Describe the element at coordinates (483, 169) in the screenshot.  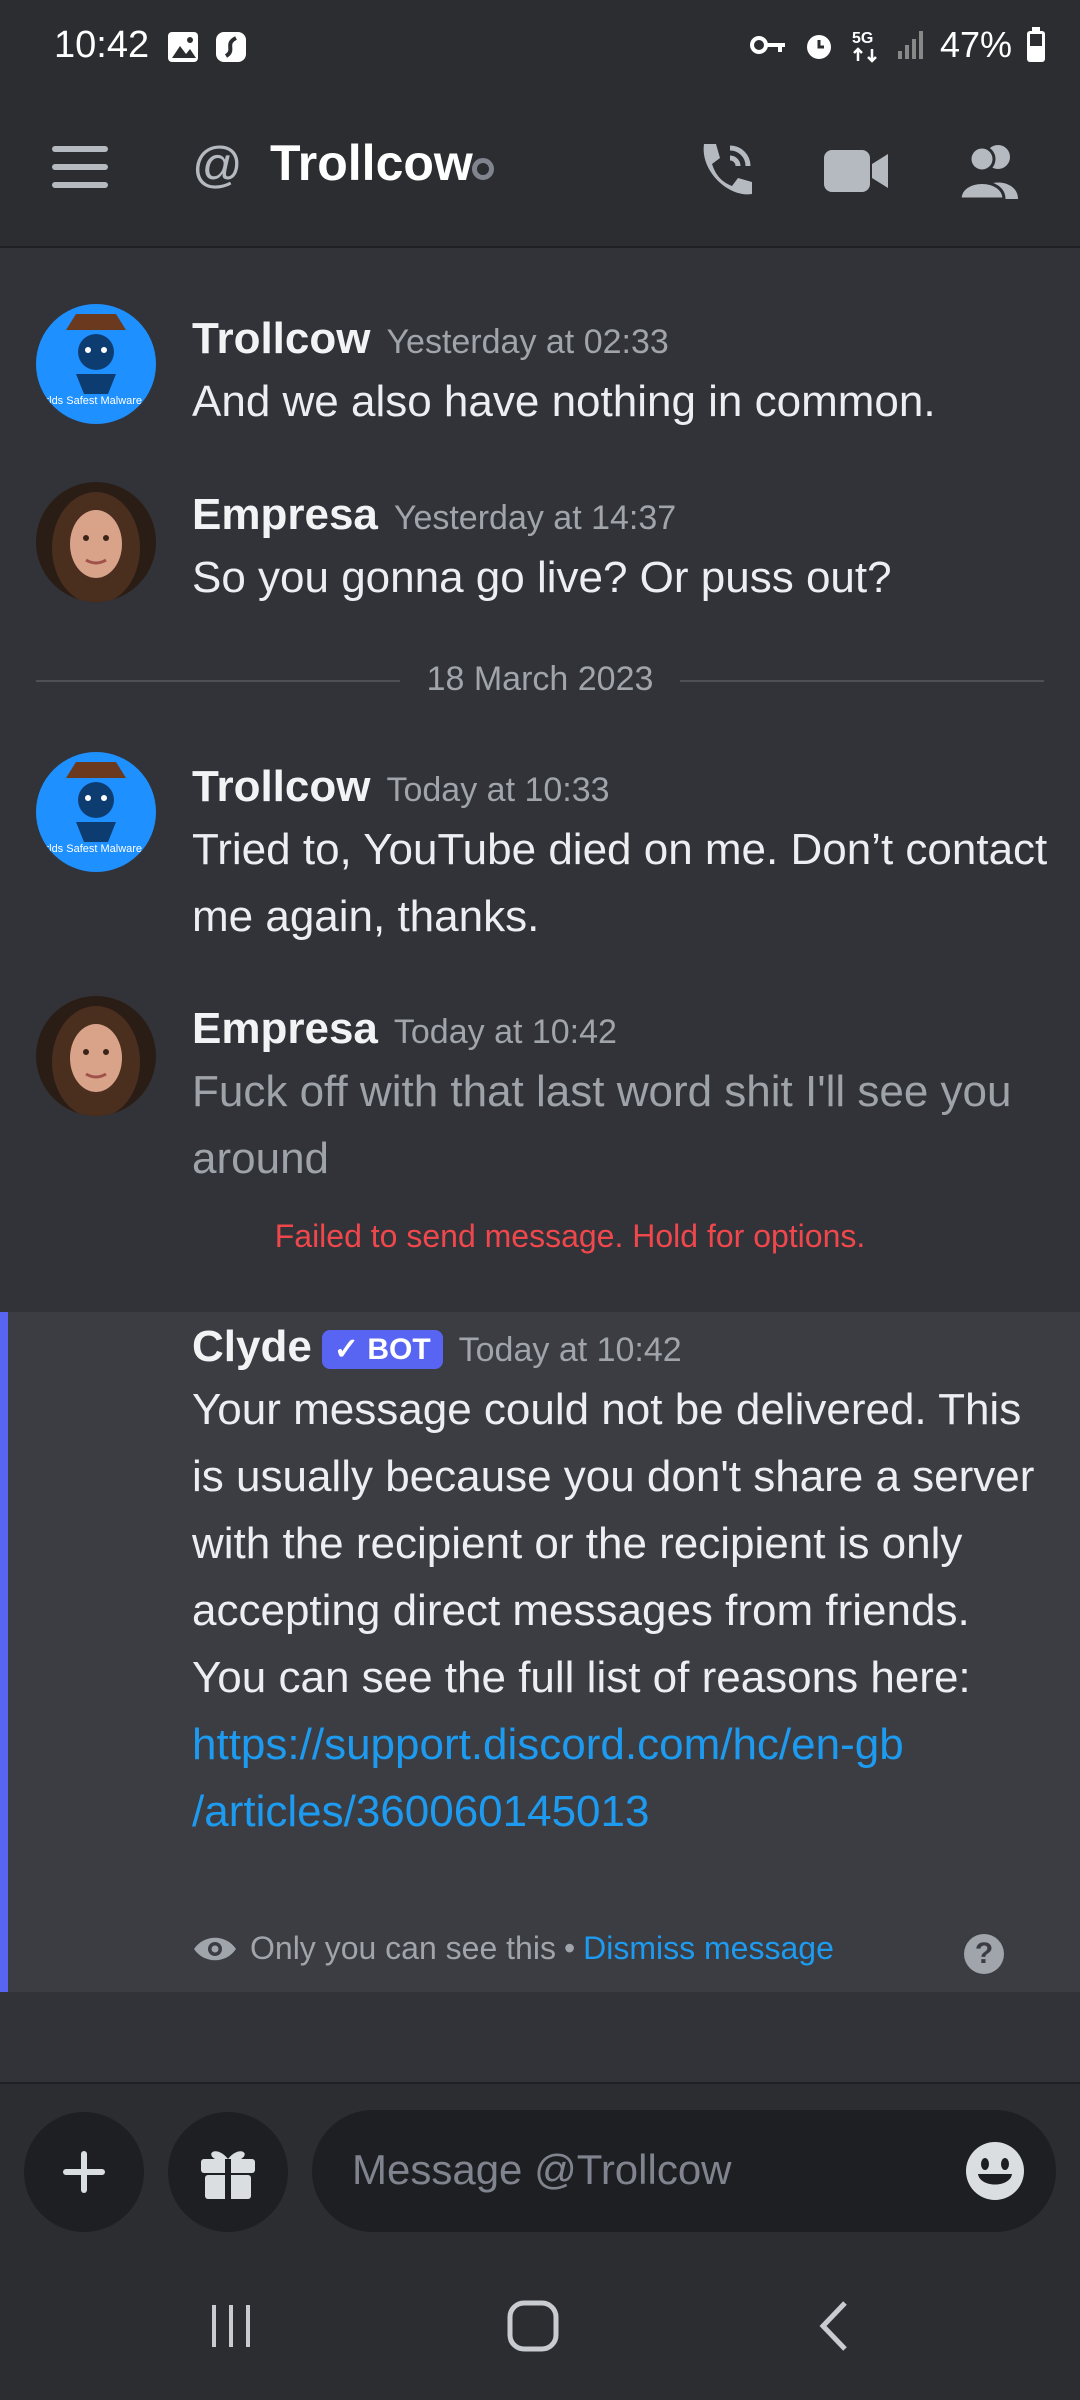
I see `offline-status-icon` at that location.